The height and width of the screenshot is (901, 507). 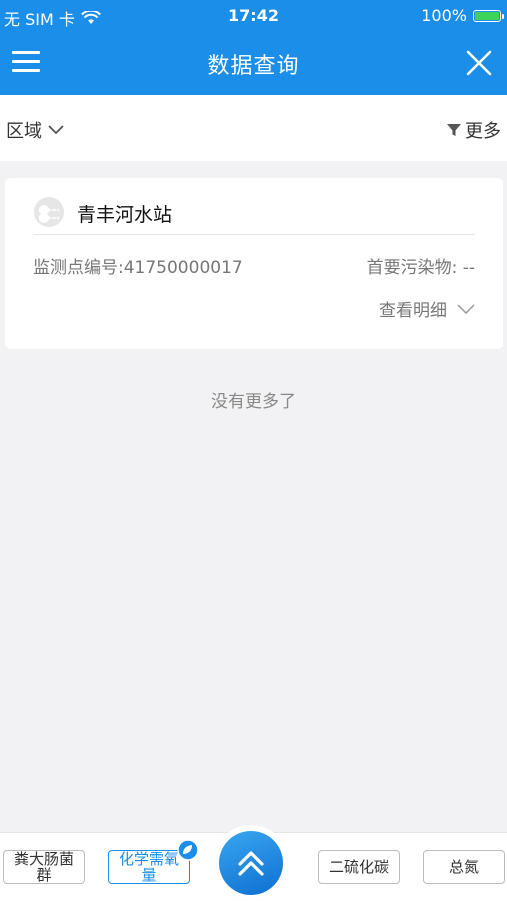 I want to click on scroll-to-top-button, so click(x=251, y=863).